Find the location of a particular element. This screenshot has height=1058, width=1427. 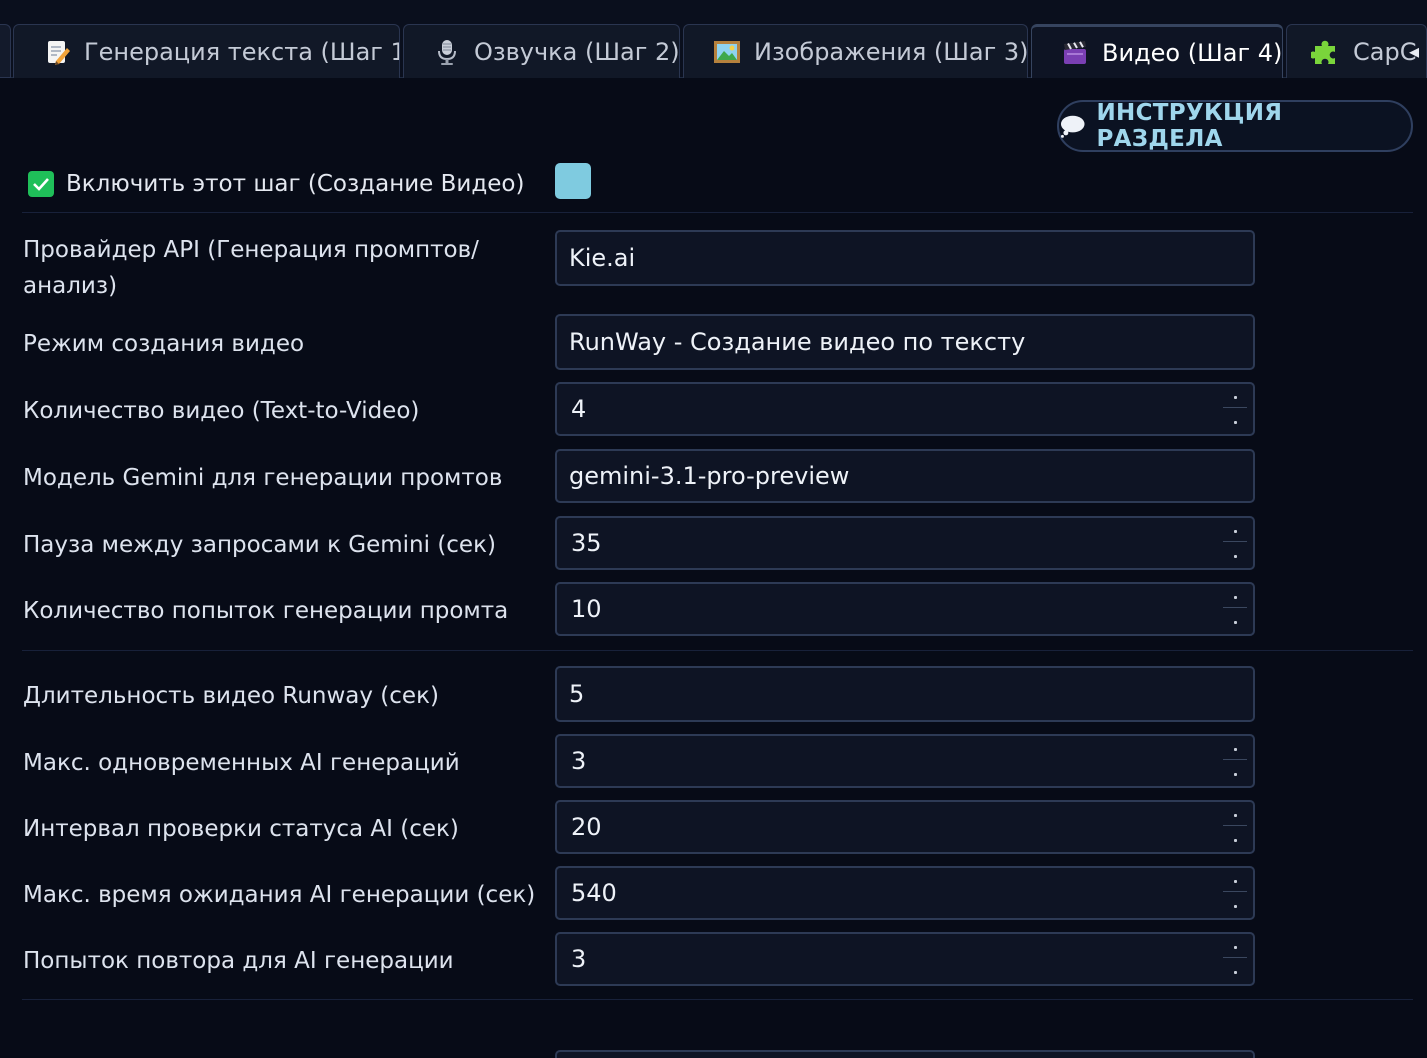

section-instruction-button: ИНСТРУКЦИЯ РАЗДЕЛА is located at coordinates (1235, 126).